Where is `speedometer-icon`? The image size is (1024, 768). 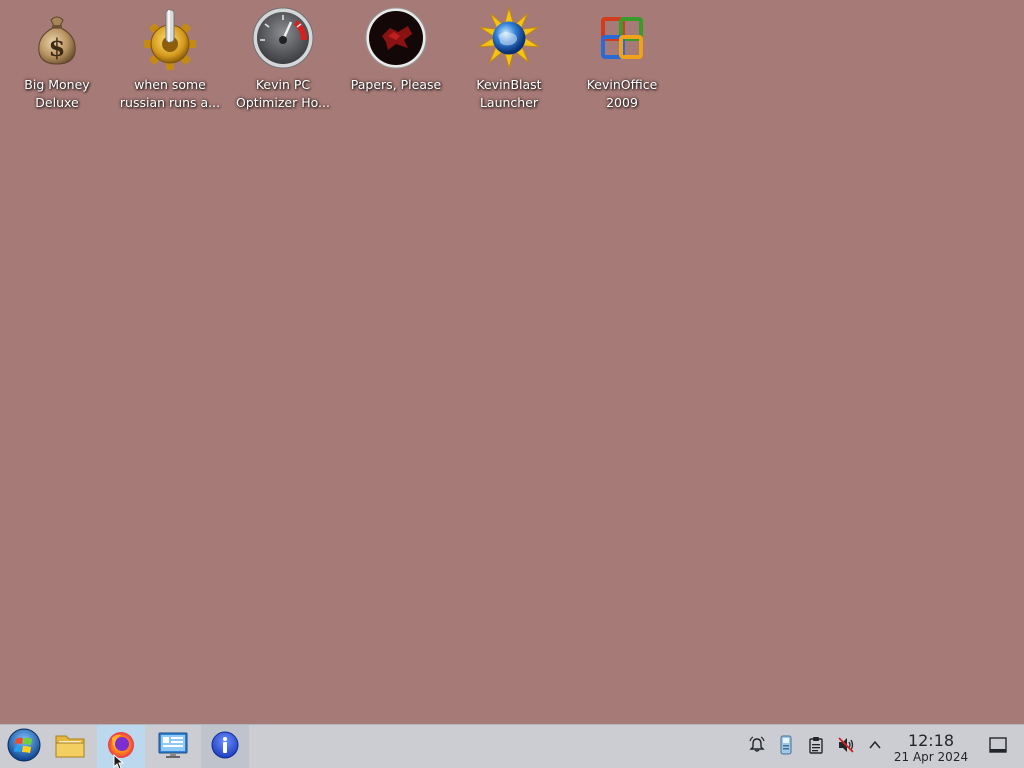
speedometer-icon is located at coordinates (283, 38).